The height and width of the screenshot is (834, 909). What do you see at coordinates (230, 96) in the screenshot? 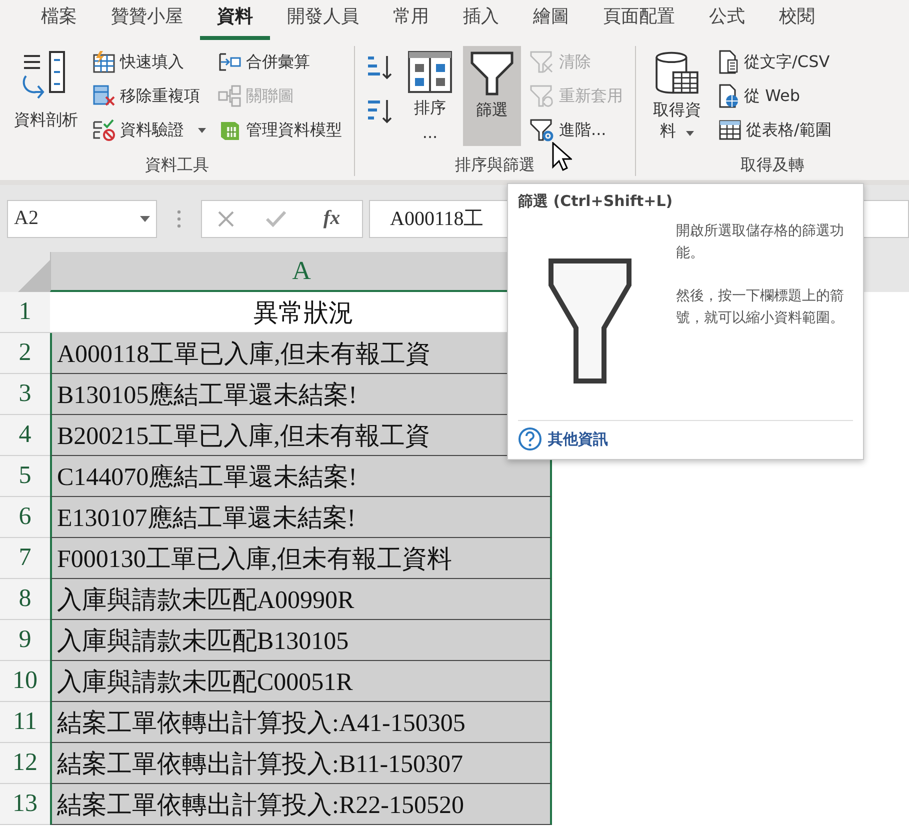
I see `relationships-icon` at bounding box center [230, 96].